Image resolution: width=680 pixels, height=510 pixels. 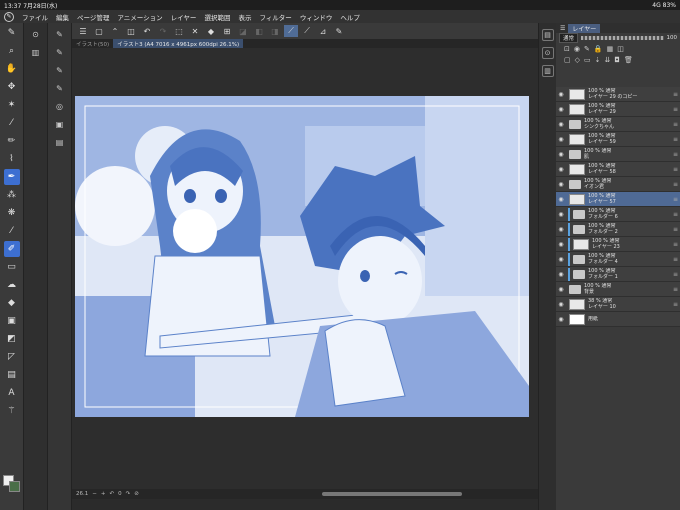 I want to click on clip-icon: ⊡, so click(x=567, y=49).